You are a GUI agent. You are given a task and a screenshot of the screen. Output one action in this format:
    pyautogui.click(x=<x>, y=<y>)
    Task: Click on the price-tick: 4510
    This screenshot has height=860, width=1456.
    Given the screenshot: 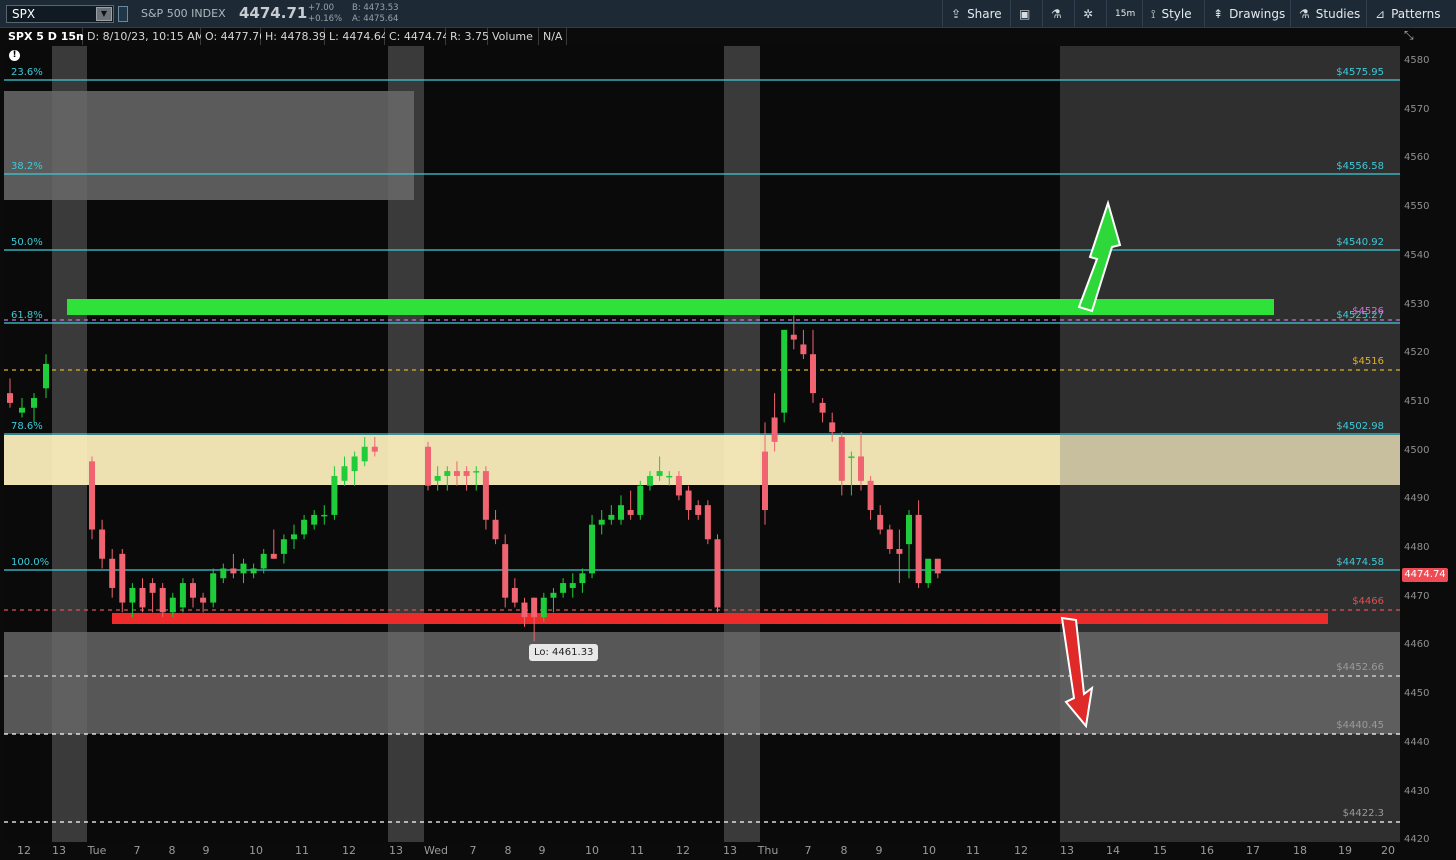 What is the action you would take?
    pyautogui.click(x=1417, y=401)
    